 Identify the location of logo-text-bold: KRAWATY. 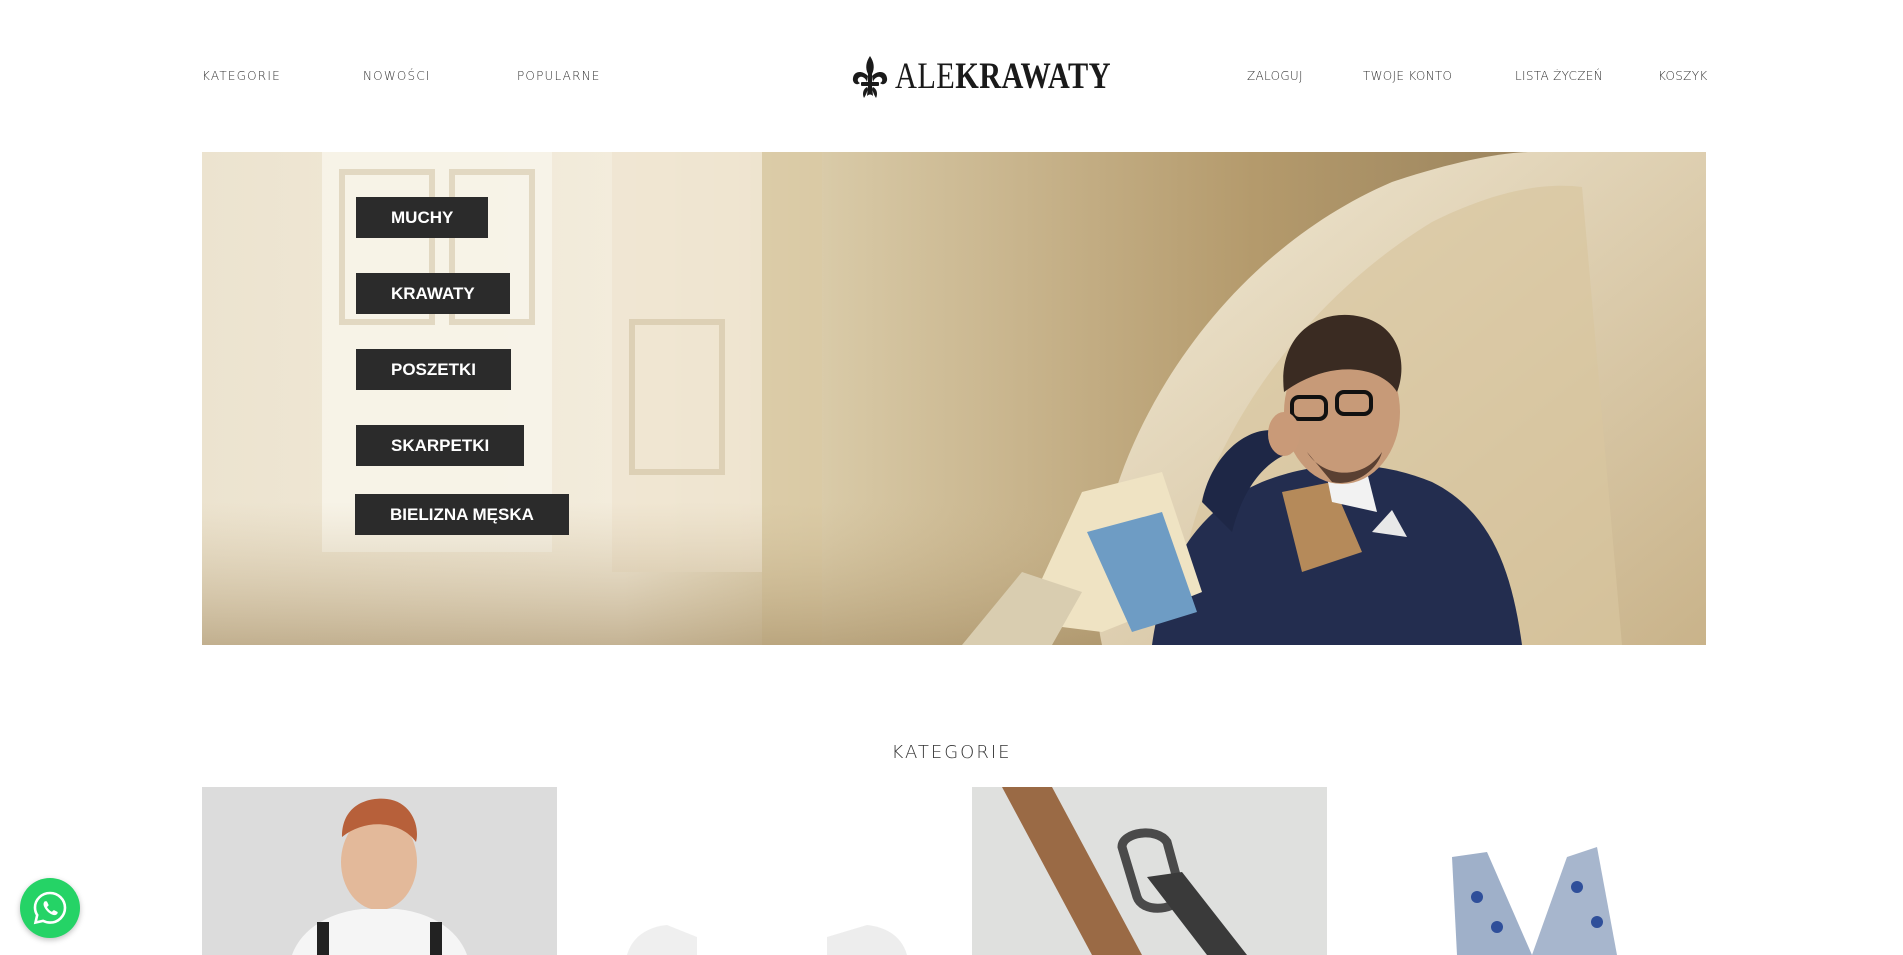
(1033, 76).